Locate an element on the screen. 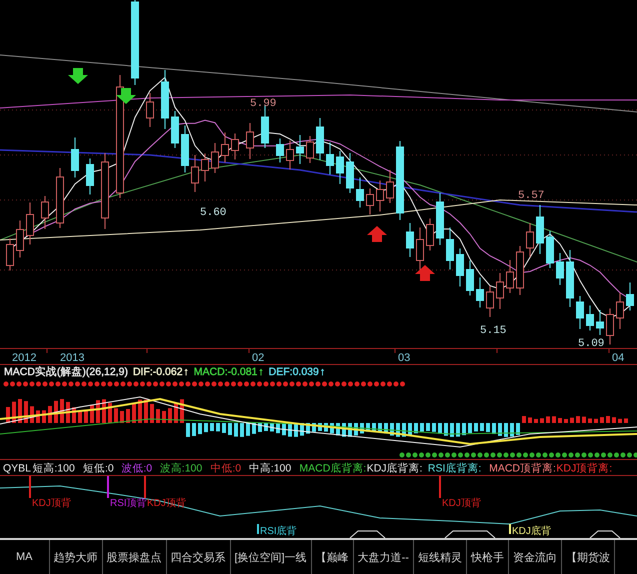 This screenshot has width=637, height=574. legend-item: 中高:100 is located at coordinates (270, 468).